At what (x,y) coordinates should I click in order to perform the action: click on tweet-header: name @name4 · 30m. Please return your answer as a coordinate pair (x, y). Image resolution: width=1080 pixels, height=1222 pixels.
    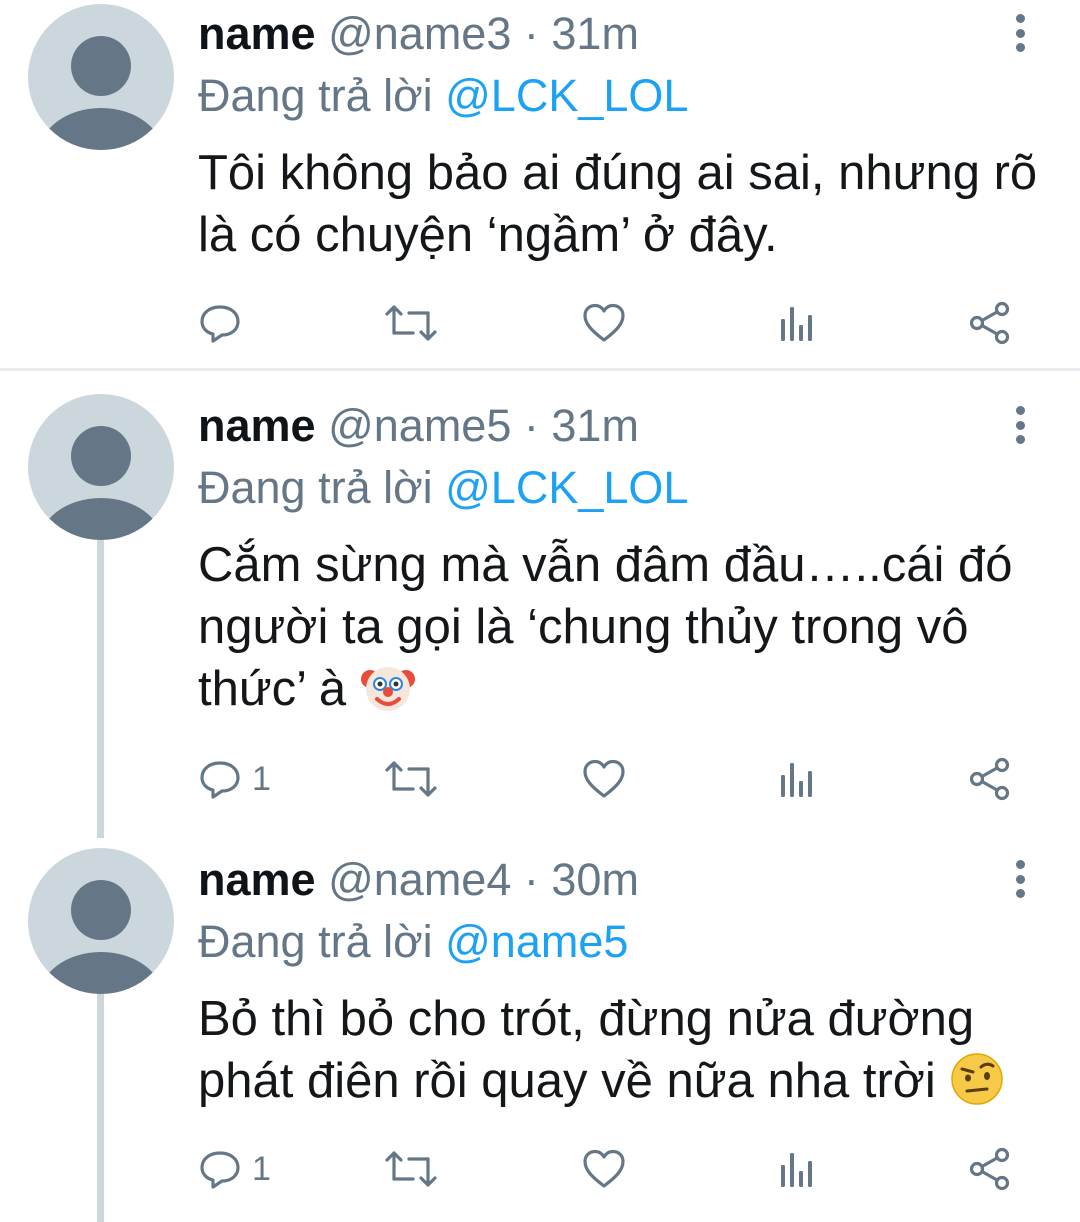
    Looking at the image, I should click on (418, 880).